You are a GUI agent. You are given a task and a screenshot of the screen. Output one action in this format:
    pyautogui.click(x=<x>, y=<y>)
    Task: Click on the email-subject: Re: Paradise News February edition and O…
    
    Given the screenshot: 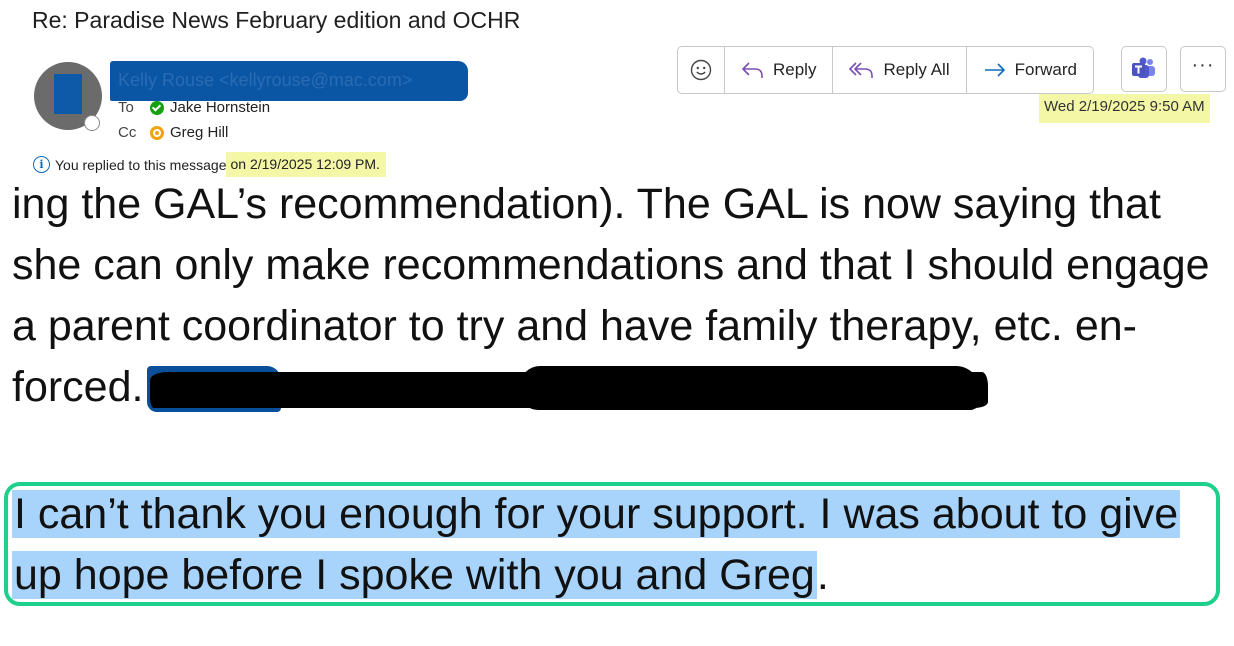 What is the action you would take?
    pyautogui.click(x=276, y=20)
    